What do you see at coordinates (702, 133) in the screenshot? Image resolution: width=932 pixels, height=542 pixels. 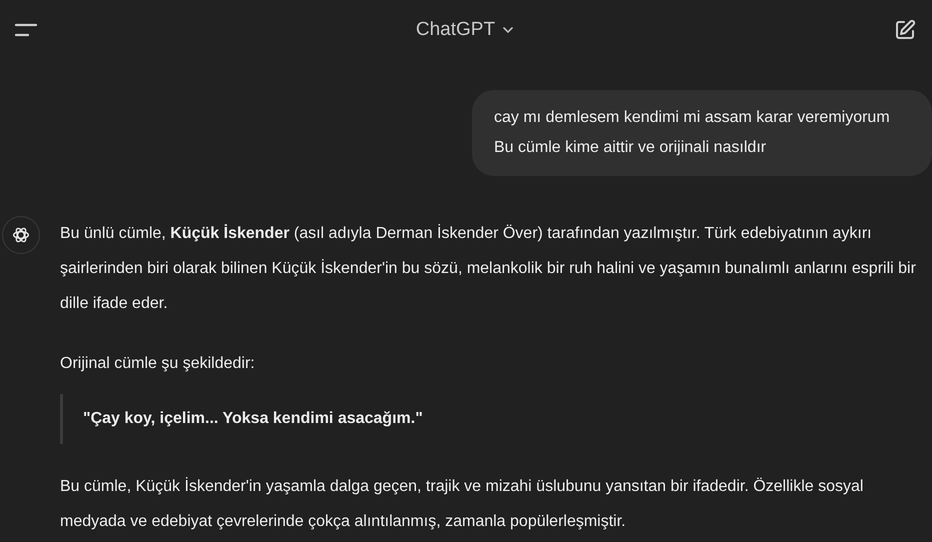 I see `user-message: cay mı demlesem kendimi mi assam karar veremiyorum Bu cümle kime aittir ve orijinali nasıldır` at bounding box center [702, 133].